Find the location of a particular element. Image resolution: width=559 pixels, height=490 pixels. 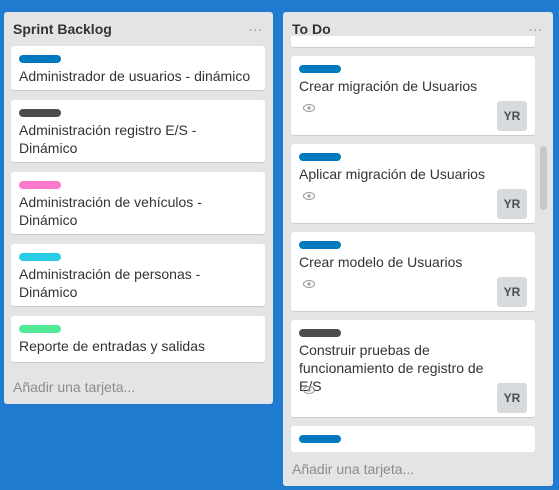

card: Crear modelo de Usuarios YR is located at coordinates (413, 272).